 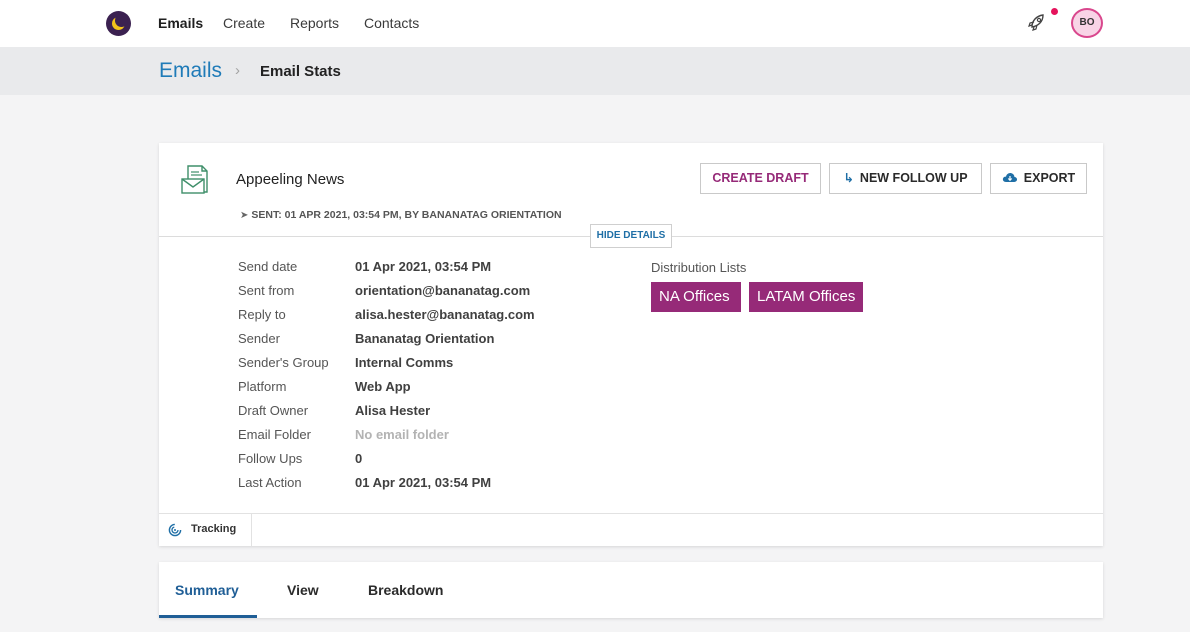 What do you see at coordinates (266, 290) in the screenshot?
I see `detail-label: Sent from` at bounding box center [266, 290].